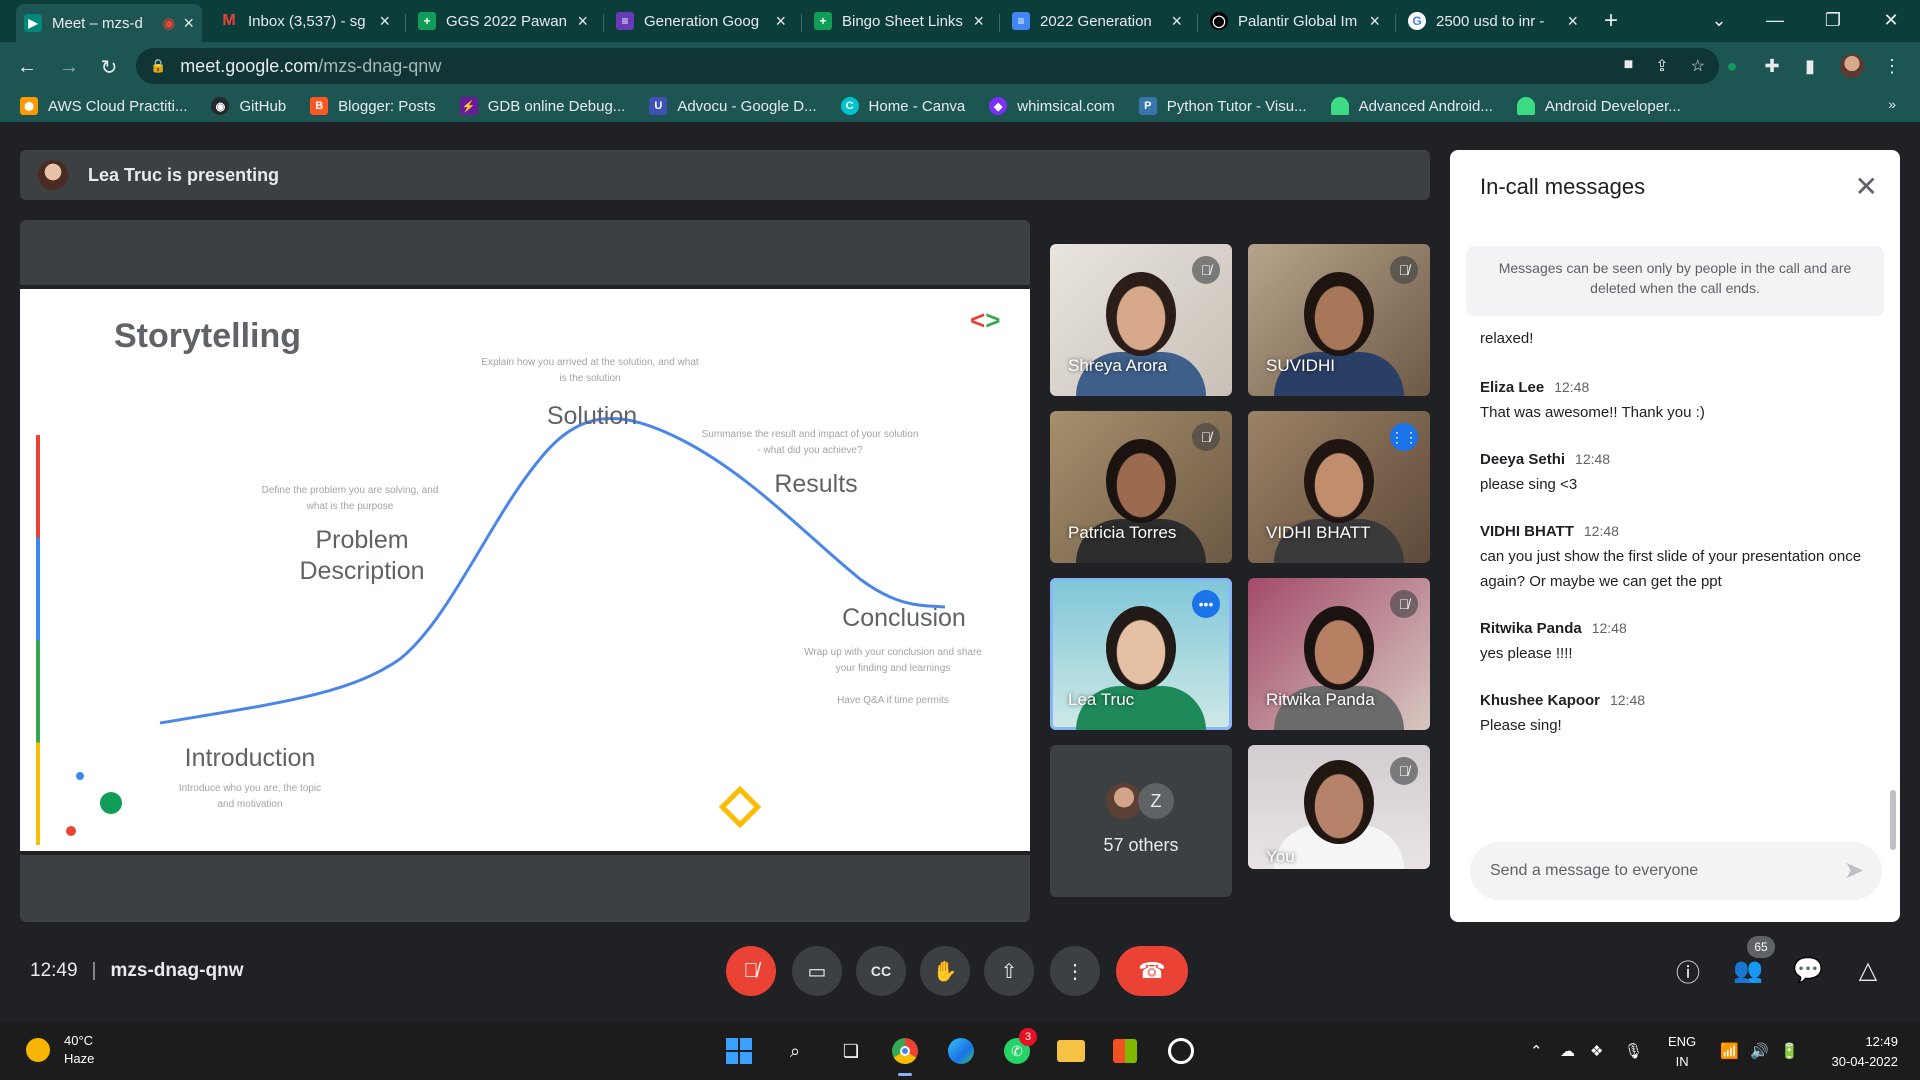  Describe the element at coordinates (176, 970) in the screenshot. I see `meeting-code: mzs-dnag-qnw` at that location.